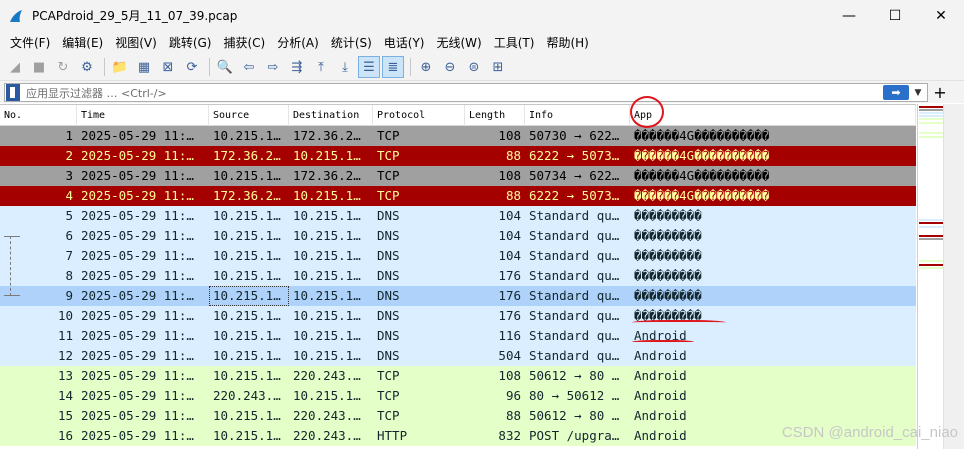 The width and height of the screenshot is (964, 449). Describe the element at coordinates (136, 42) in the screenshot. I see `menu-item-2: 视图(V)` at that location.